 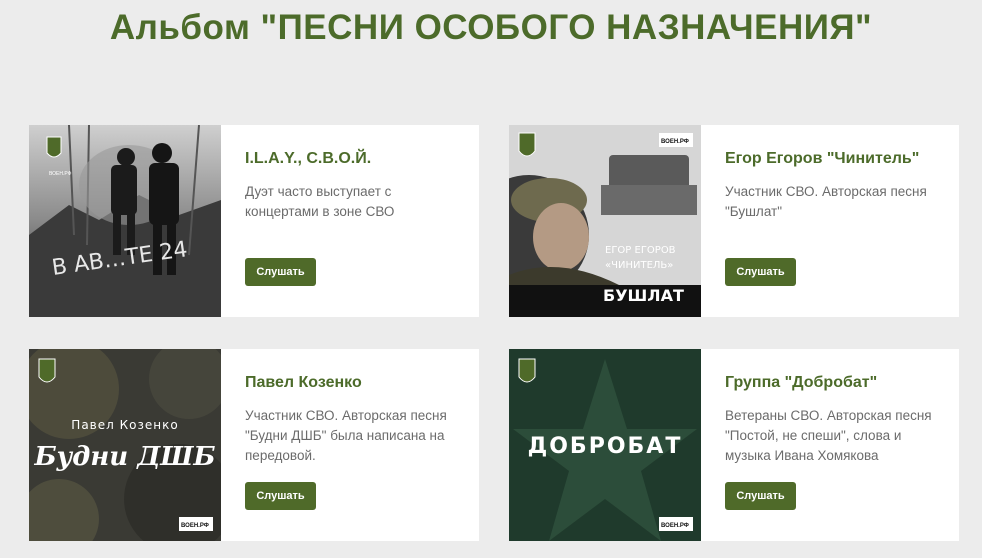 What do you see at coordinates (605, 221) in the screenshot?
I see `album-cover-egorov: ВОЕН.РФ ЕГОР ЕГОРОВ «ЧИНИТЕЛЬ» БУШЛАТ` at bounding box center [605, 221].